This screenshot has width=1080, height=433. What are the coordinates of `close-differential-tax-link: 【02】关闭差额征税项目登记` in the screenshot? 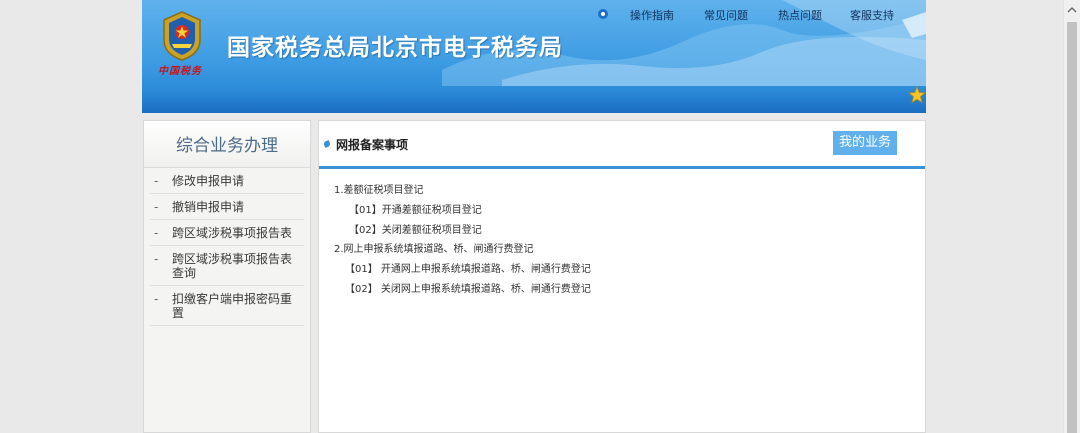 It's located at (415, 228).